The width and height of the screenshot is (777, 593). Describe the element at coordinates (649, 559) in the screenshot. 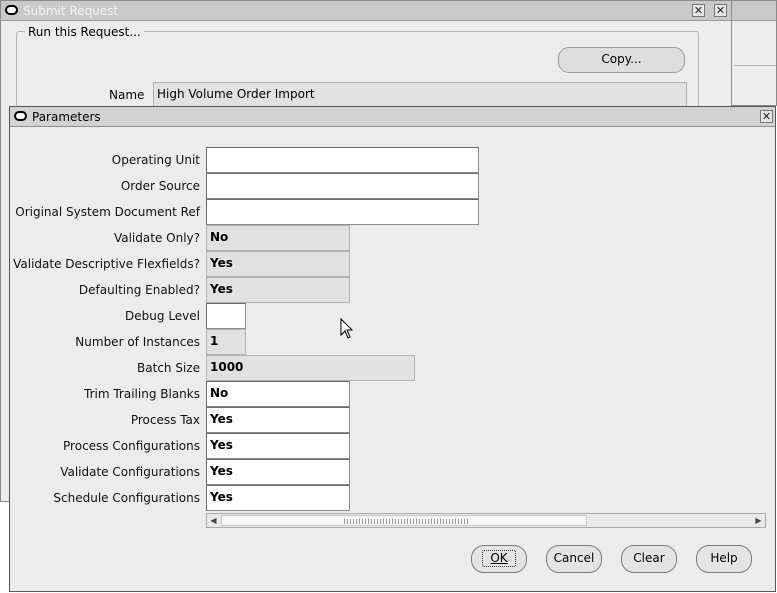

I see `clear-button: Clear` at that location.